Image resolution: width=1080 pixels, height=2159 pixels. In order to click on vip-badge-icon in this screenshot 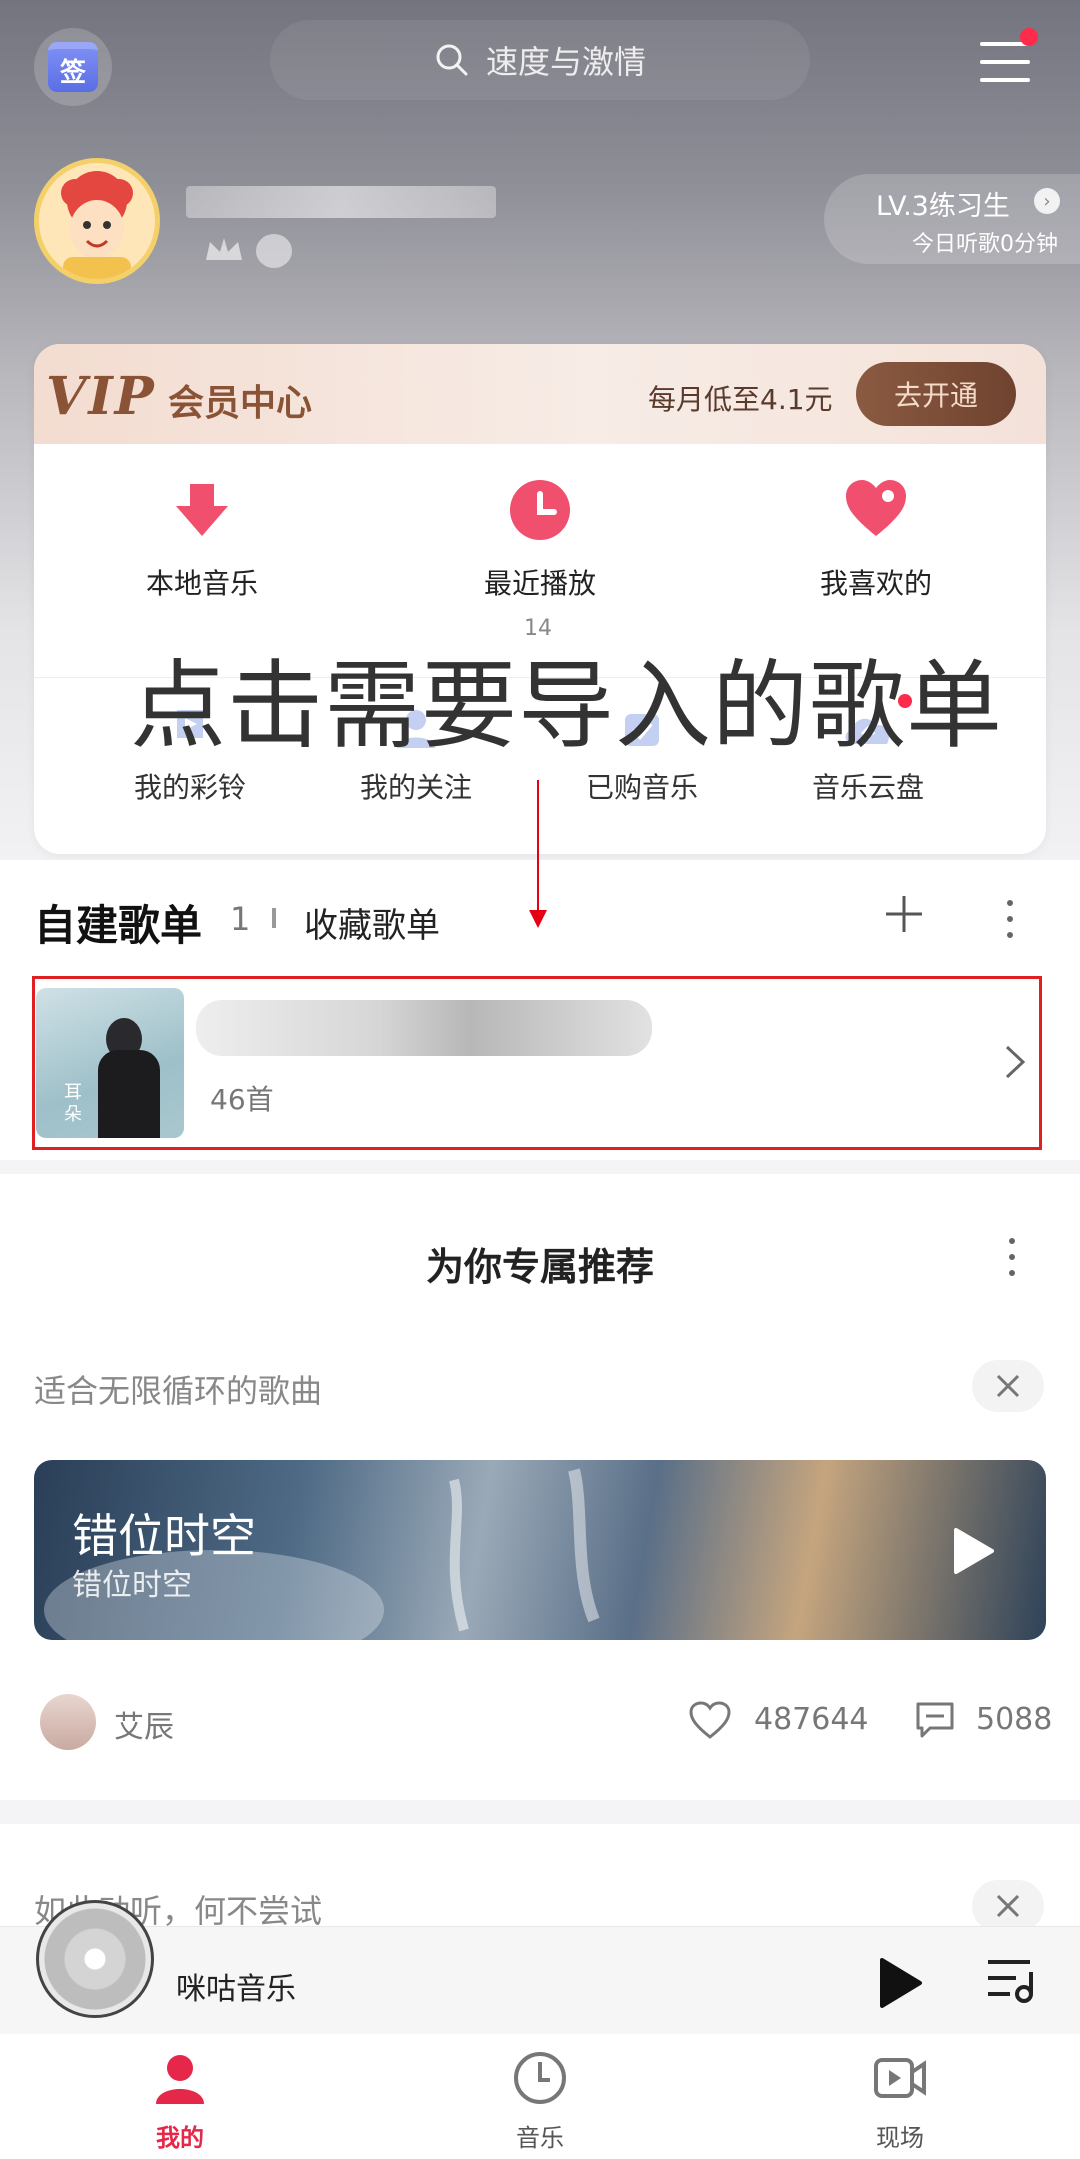, I will do `click(274, 251)`.